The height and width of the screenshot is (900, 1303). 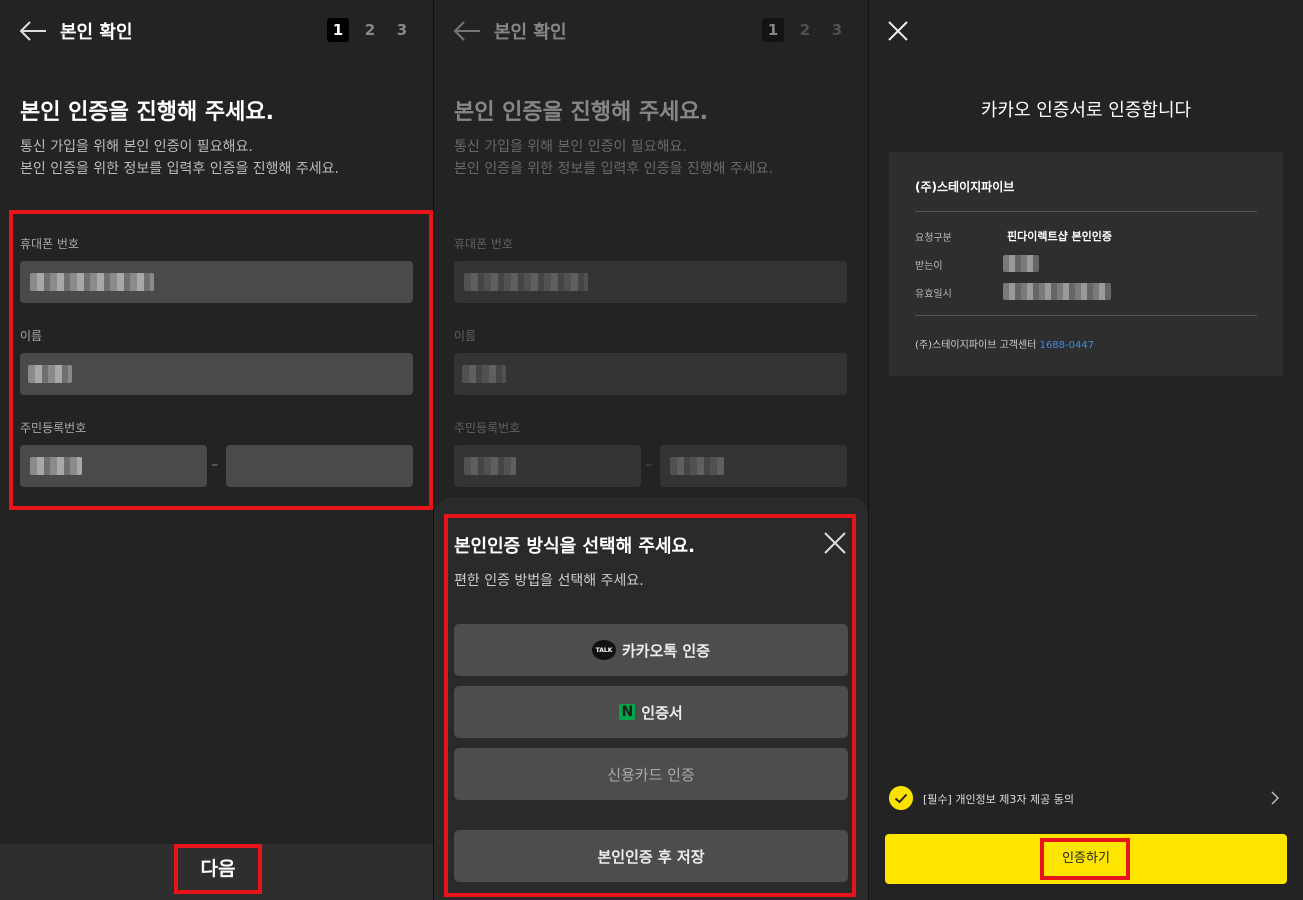 I want to click on kakaotalk-auth-button: TALK 카카오톡 인증, so click(x=651, y=650).